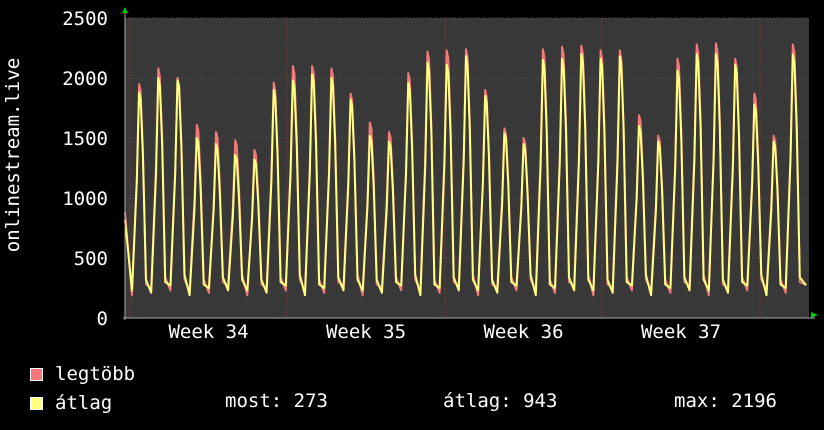  What do you see at coordinates (540, 401) in the screenshot?
I see `stat-atlag-value: 943` at bounding box center [540, 401].